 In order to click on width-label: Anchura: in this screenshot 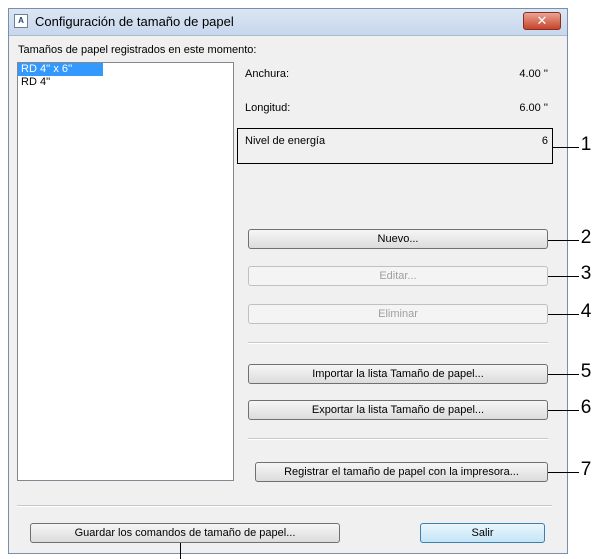, I will do `click(267, 74)`.